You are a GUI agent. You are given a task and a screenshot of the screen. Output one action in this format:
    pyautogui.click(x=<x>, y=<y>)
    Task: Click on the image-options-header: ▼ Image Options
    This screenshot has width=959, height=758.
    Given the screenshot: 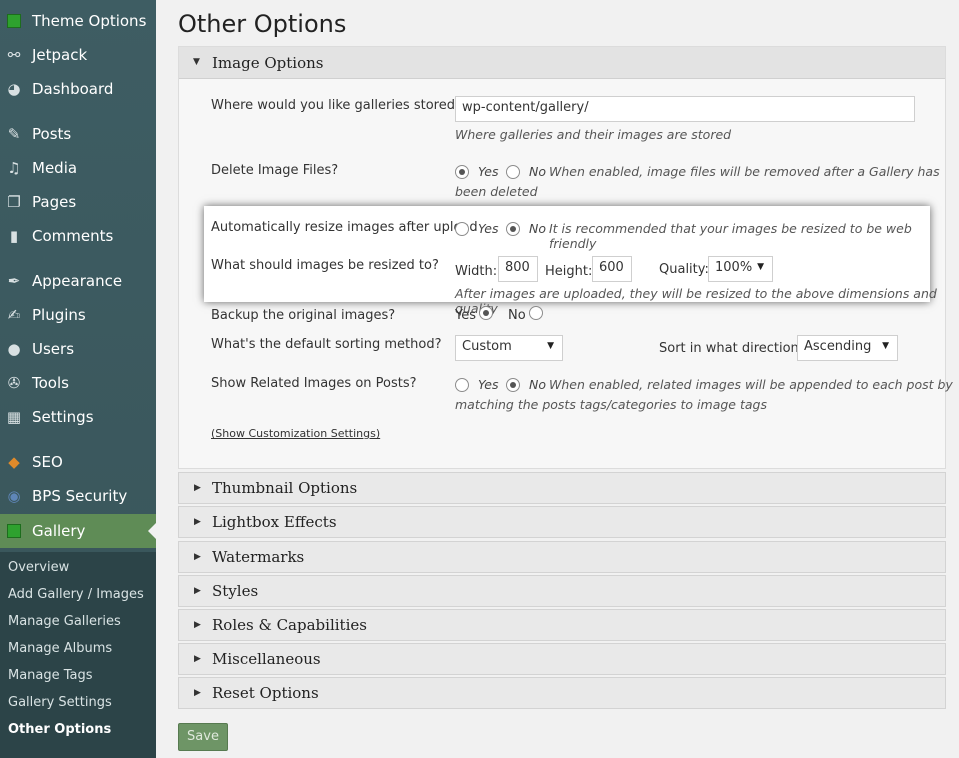 What is the action you would take?
    pyautogui.click(x=562, y=63)
    